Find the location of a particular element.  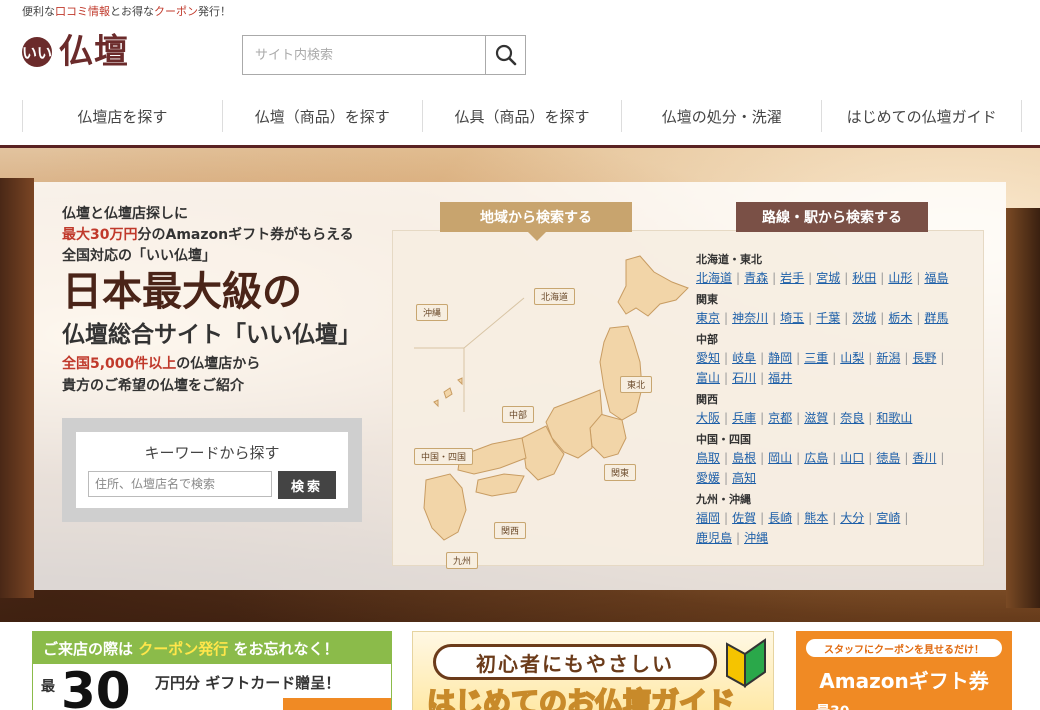

pref-link: 秋田 is located at coordinates (864, 278).